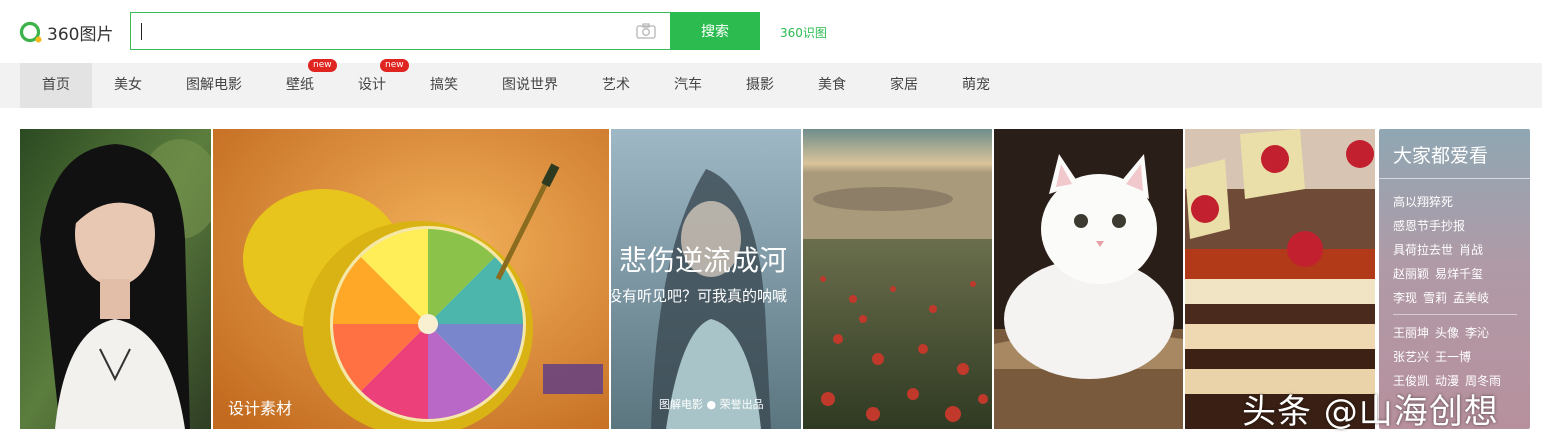 The image size is (1542, 442). What do you see at coordinates (1411, 274) in the screenshot?
I see `trending-link: 赵丽颖` at bounding box center [1411, 274].